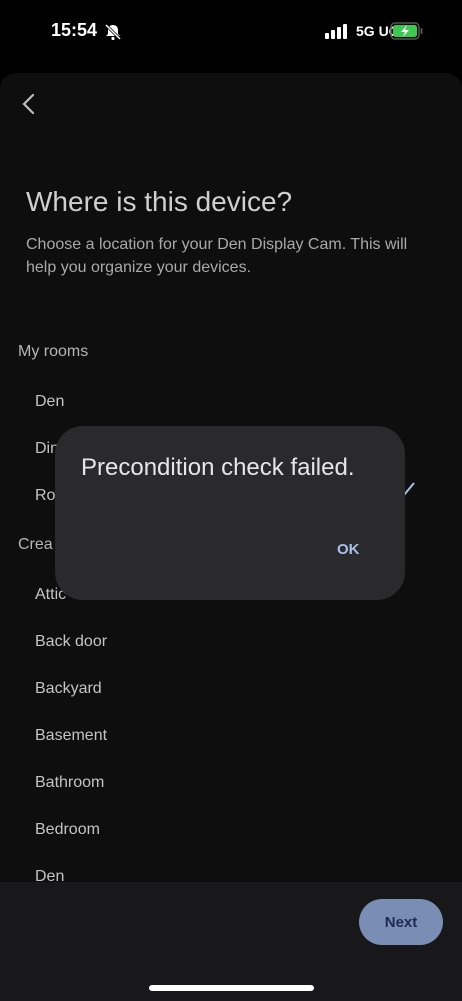 The height and width of the screenshot is (1001, 462). What do you see at coordinates (29, 104) in the screenshot?
I see `chevron-left-icon` at bounding box center [29, 104].